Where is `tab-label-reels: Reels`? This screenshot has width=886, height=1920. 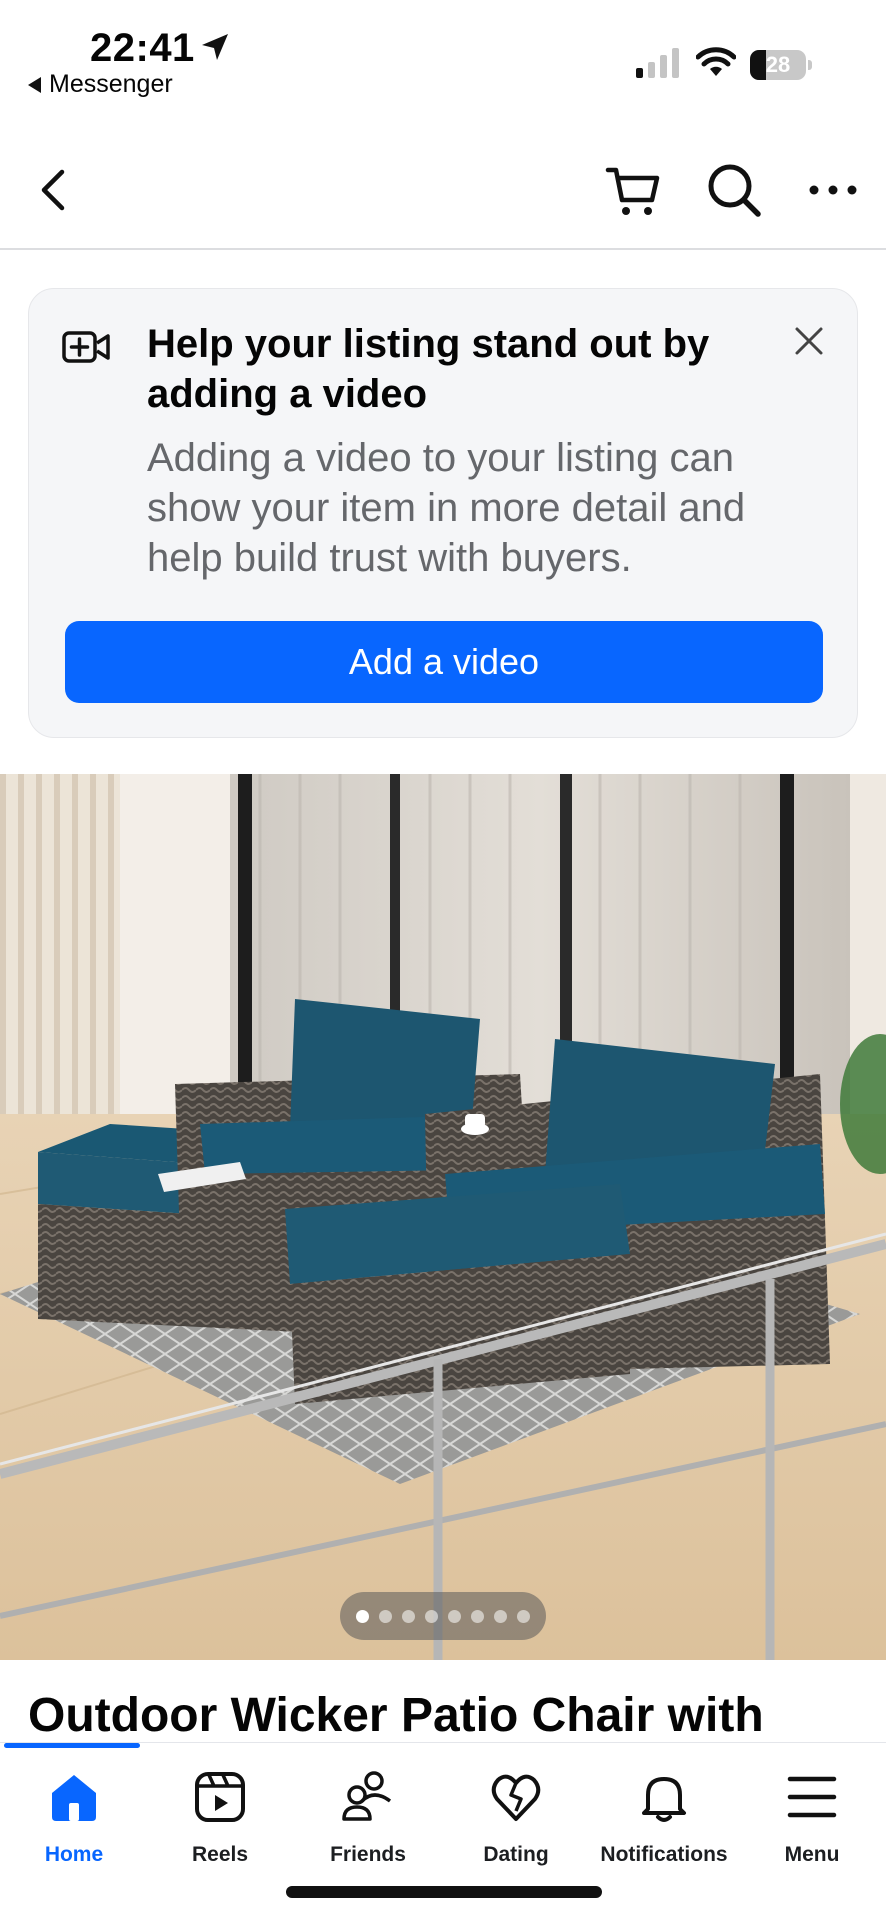
tab-label-reels: Reels is located at coordinates (220, 1854).